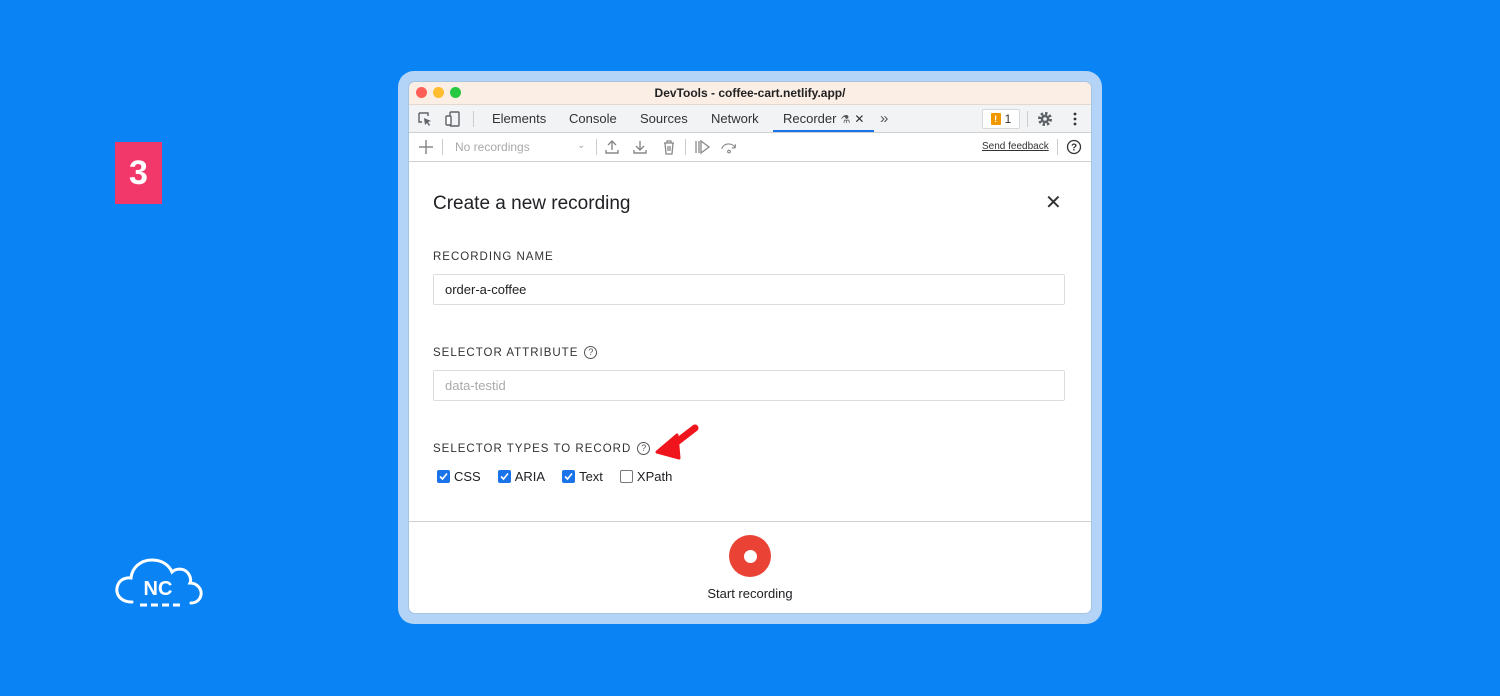 Image resolution: width=1500 pixels, height=696 pixels. I want to click on selector-attribute-label: SELECTOR ATTRIBUTE?, so click(515, 352).